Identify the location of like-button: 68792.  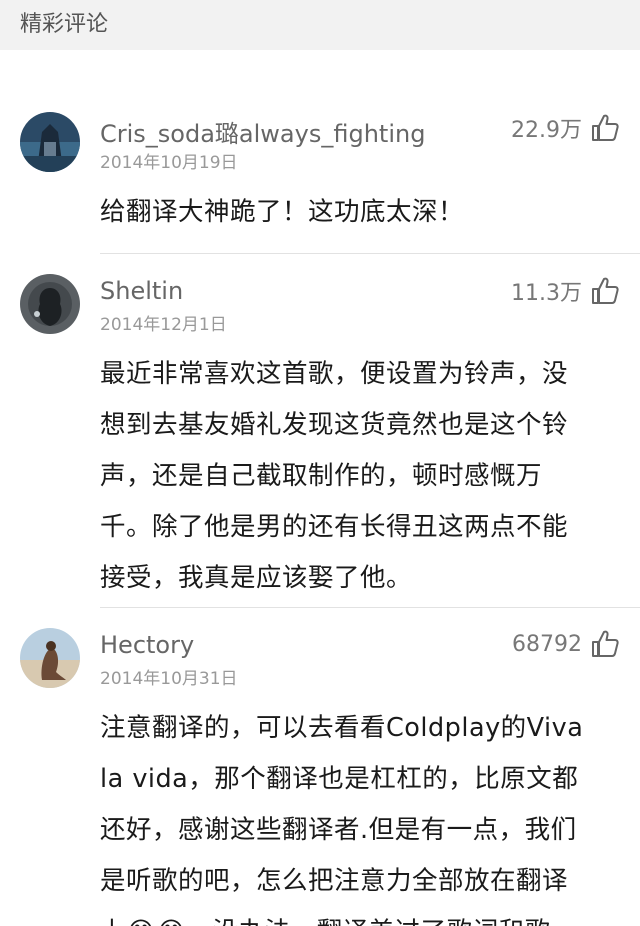
(566, 644).